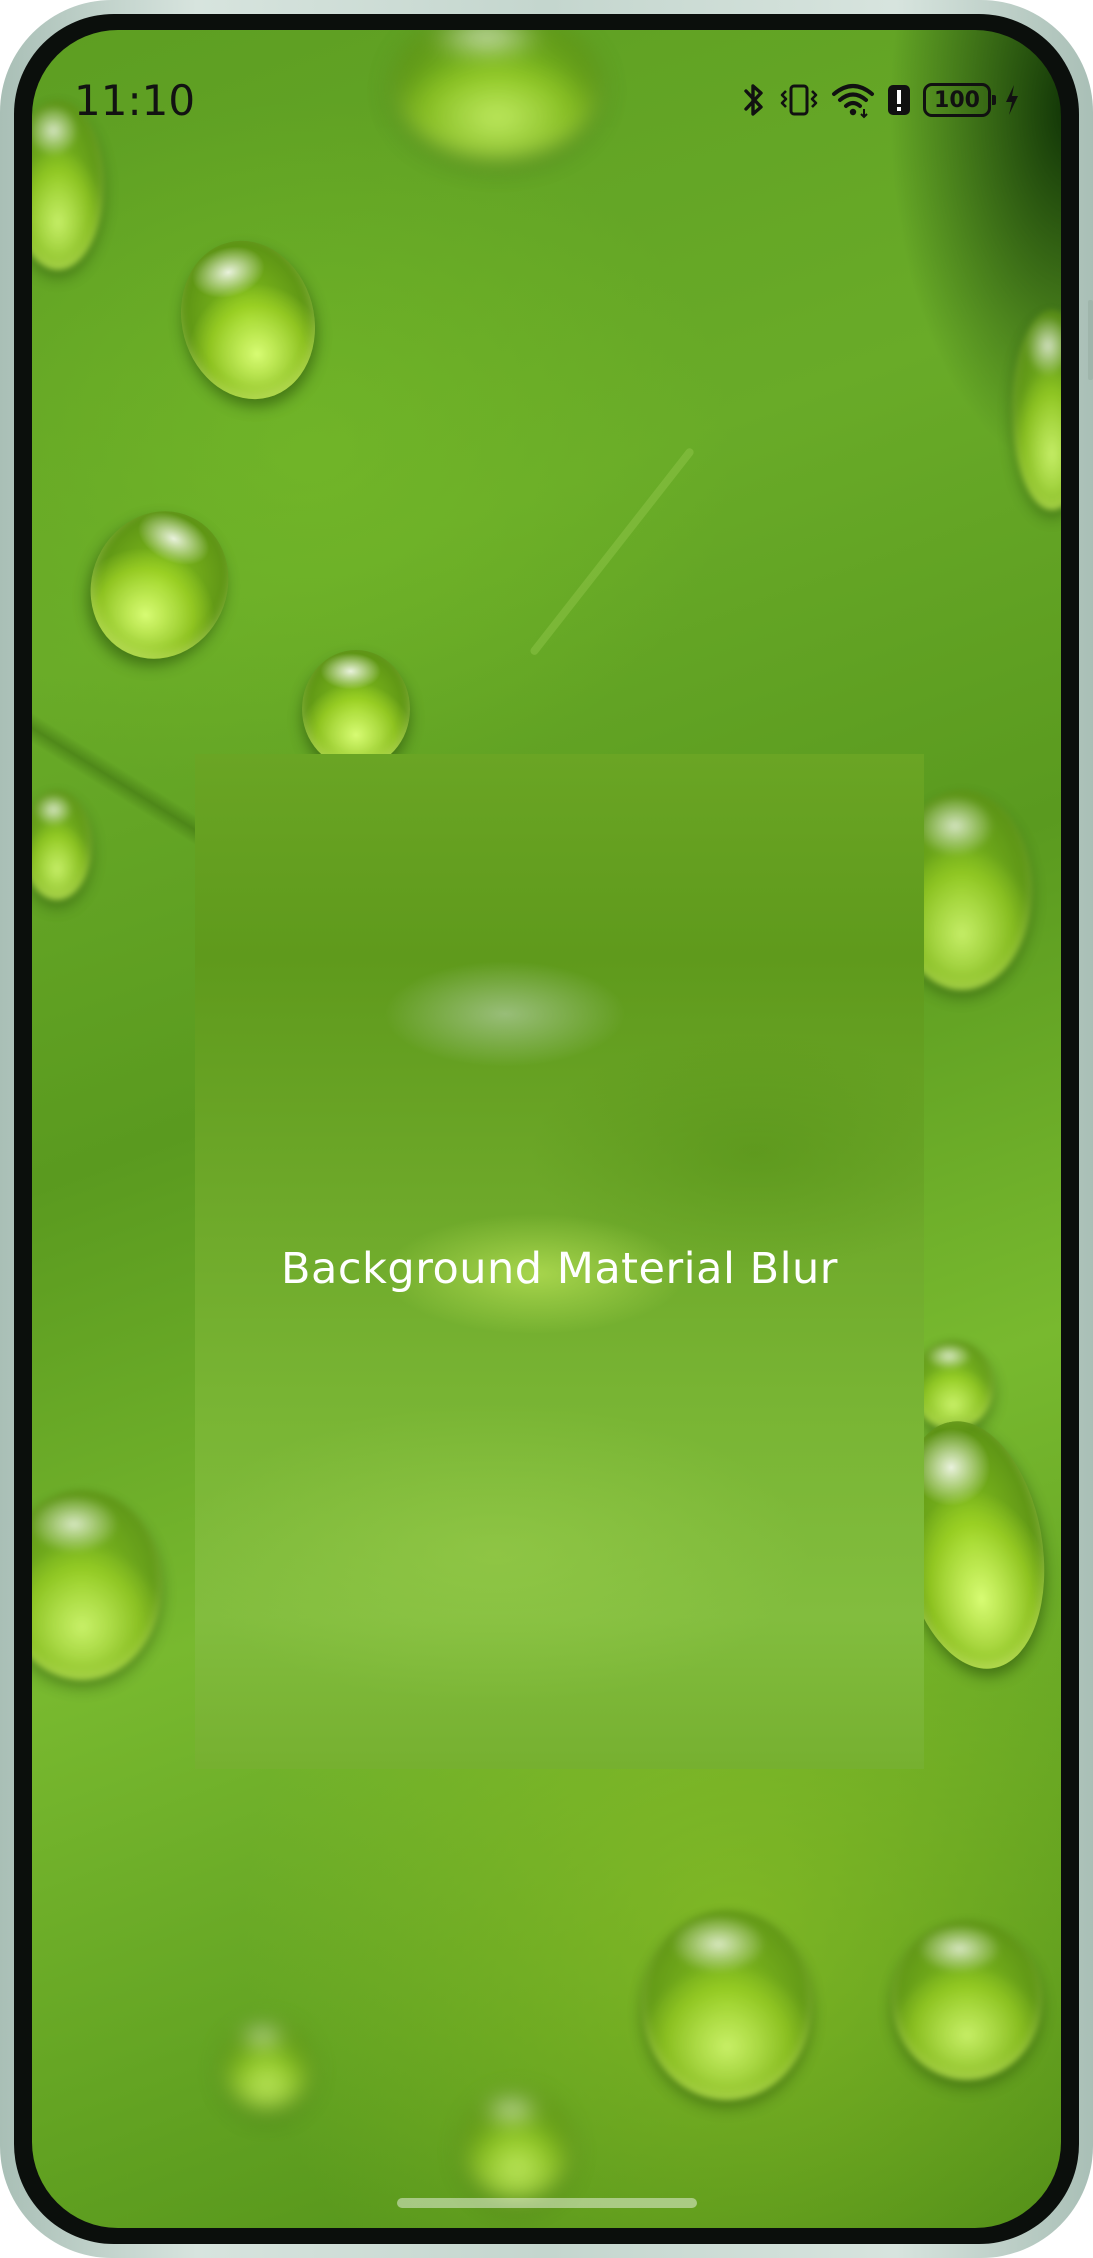  What do you see at coordinates (546, 90) in the screenshot?
I see `status-bar: 11:10 100` at bounding box center [546, 90].